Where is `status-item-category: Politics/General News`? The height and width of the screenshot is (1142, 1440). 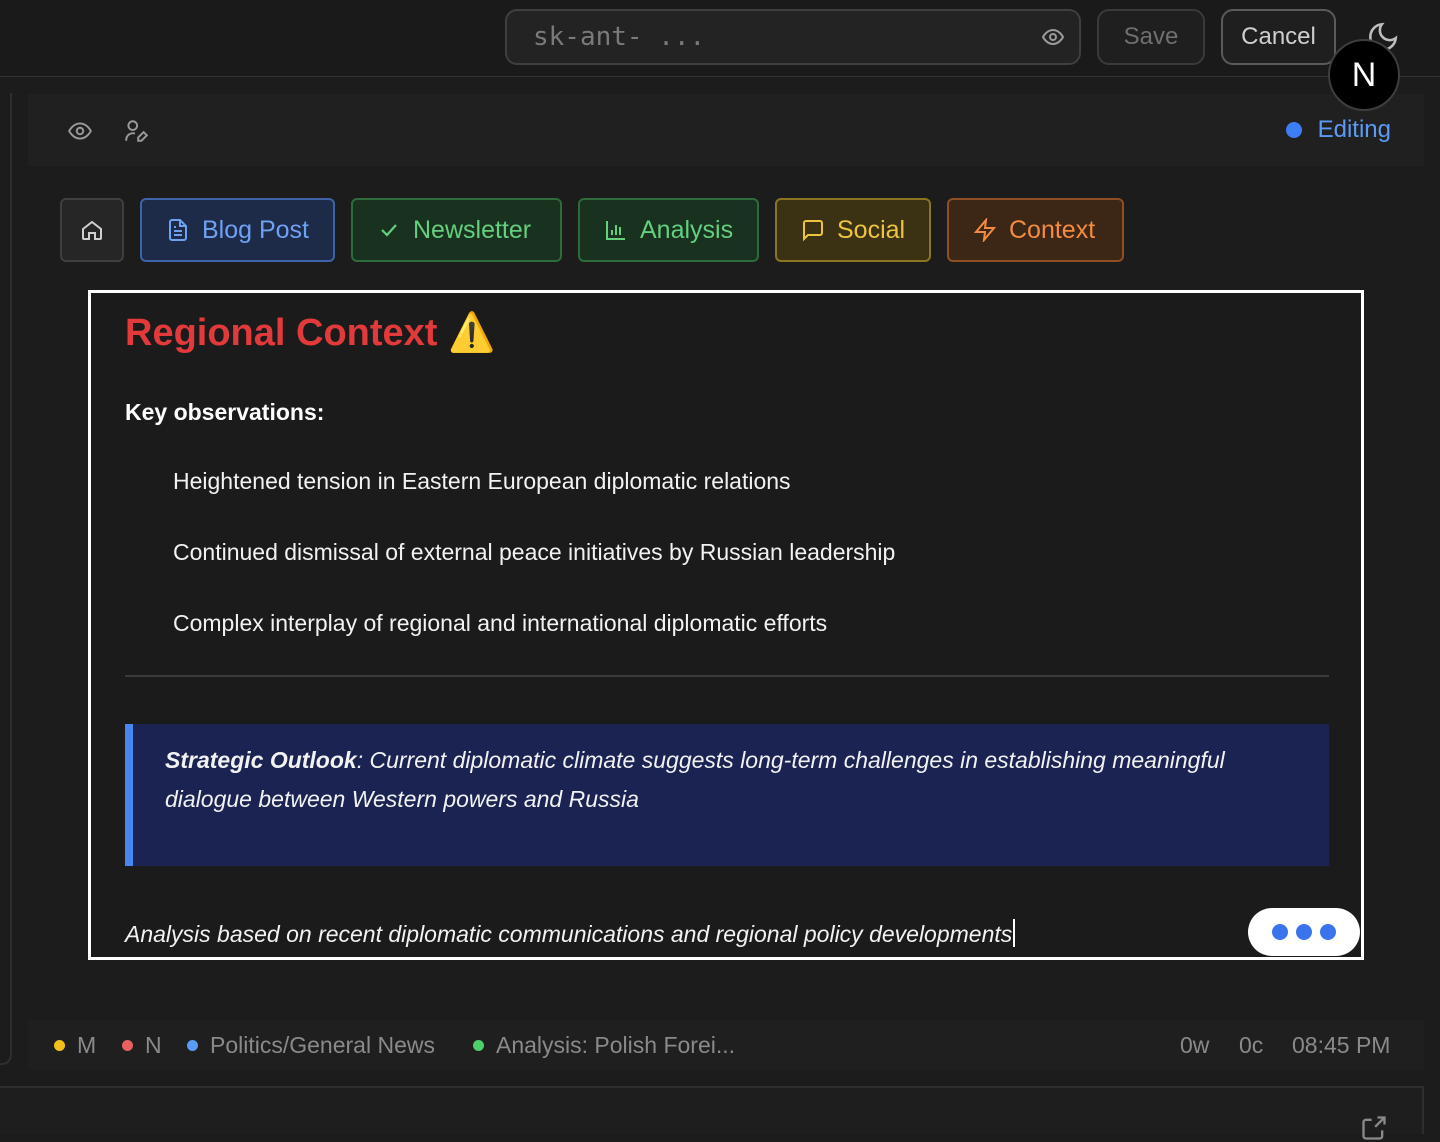
status-item-category: Politics/General News is located at coordinates (311, 1045).